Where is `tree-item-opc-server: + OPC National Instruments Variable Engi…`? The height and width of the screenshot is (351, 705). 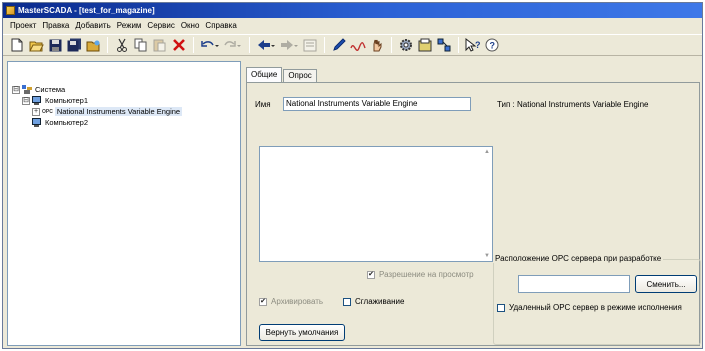 tree-item-opc-server: + OPC National Instruments Variable Engi… is located at coordinates (107, 111).